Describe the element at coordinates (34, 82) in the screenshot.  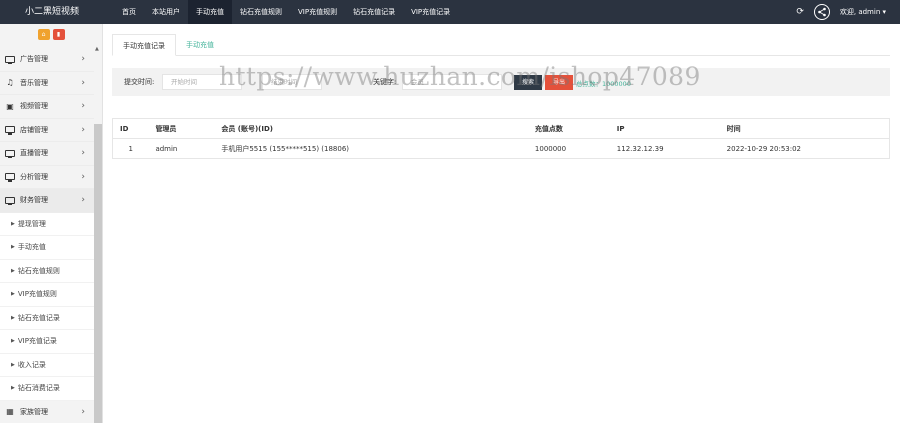
I see `sidebar-item-label: 音乐管理` at that location.